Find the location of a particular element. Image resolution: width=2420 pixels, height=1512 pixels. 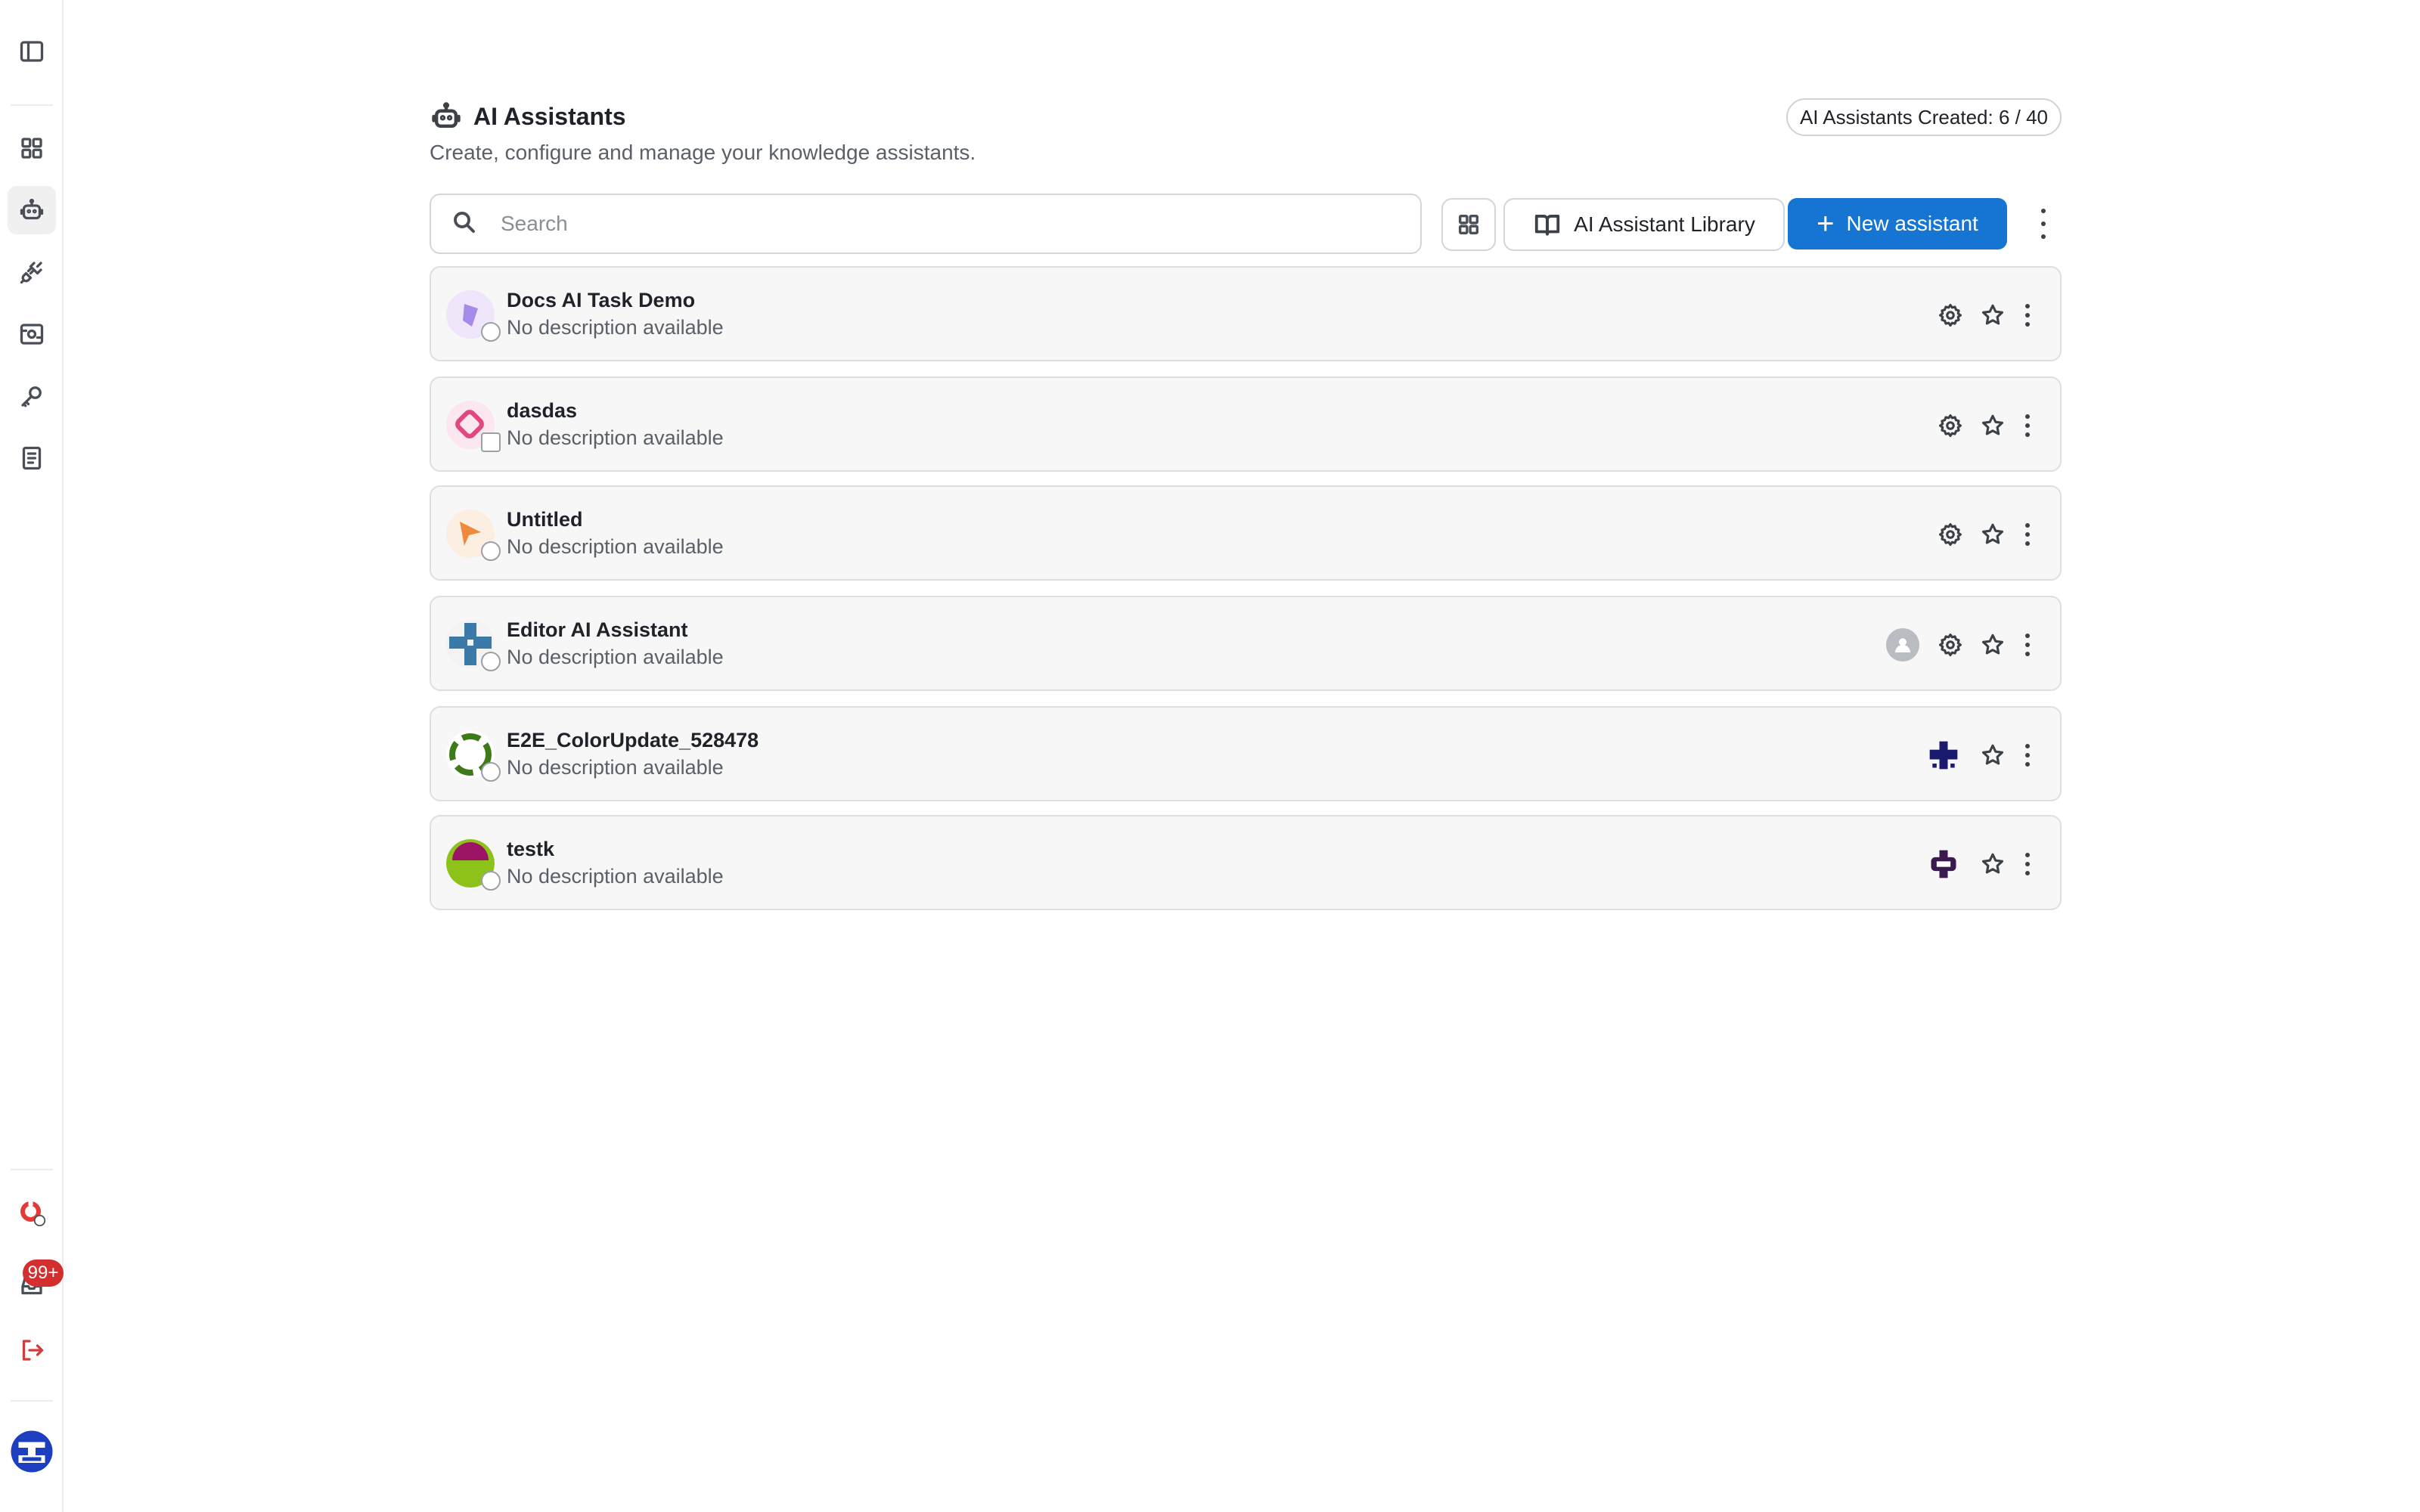

assistant-name: E2E_ColorUpdate_528478 is located at coordinates (633, 740).